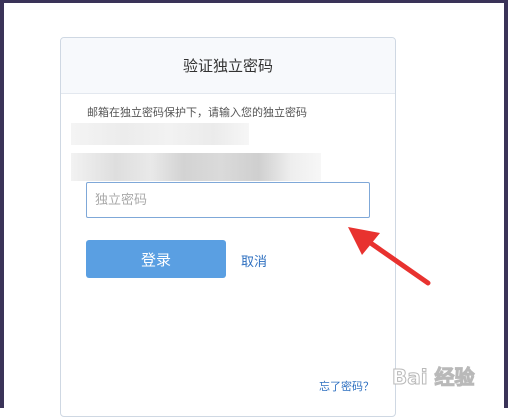 The height and width of the screenshot is (417, 508). I want to click on cancel-link: 取消, so click(254, 260).